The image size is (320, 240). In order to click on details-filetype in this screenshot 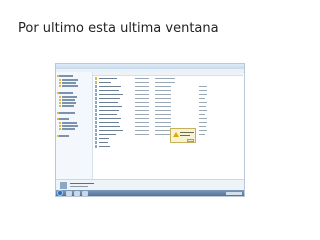, I will do `click(79, 186)`.